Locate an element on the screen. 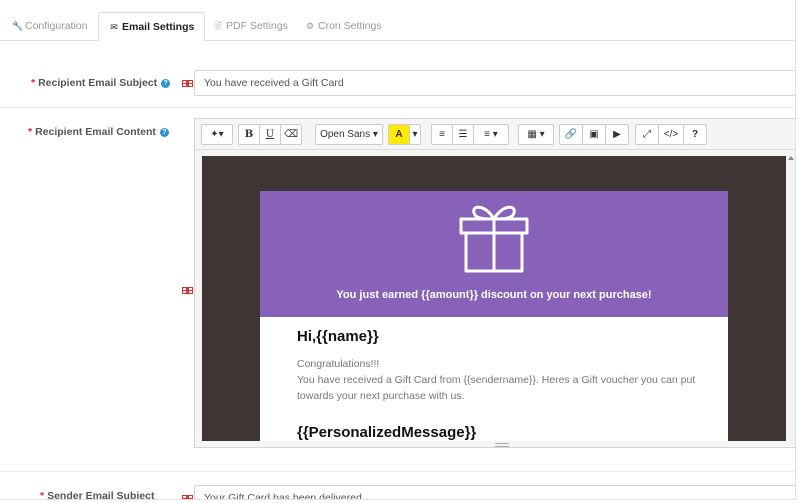 This screenshot has height=503, width=800. fullscreen-button: ⤢ is located at coordinates (647, 134).